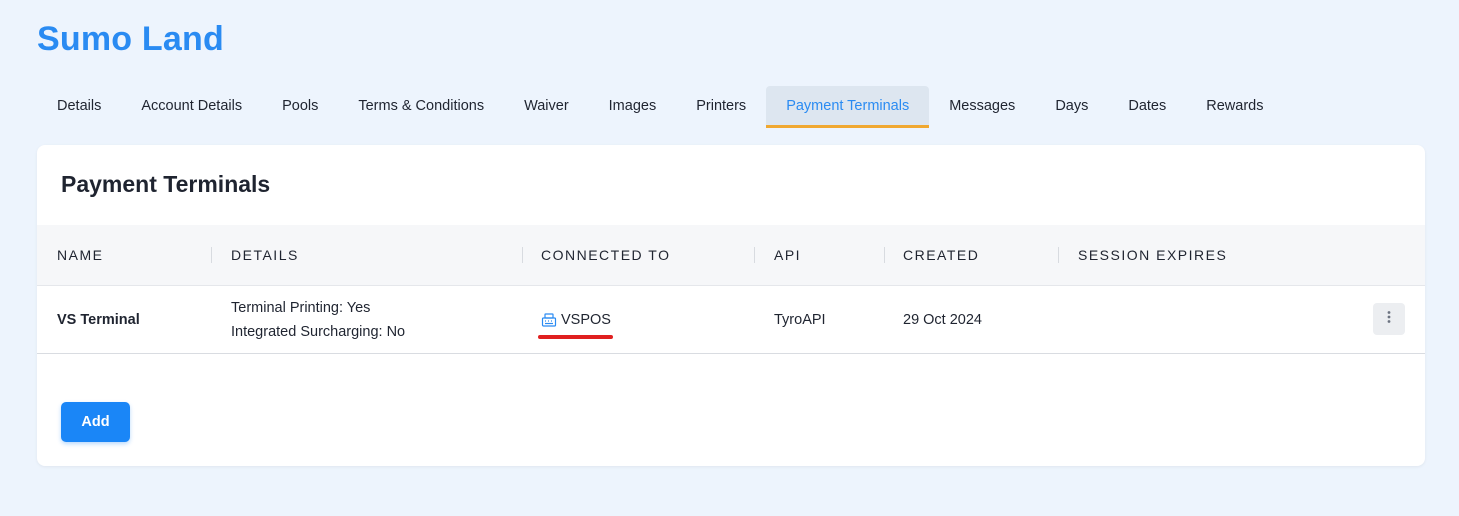 The width and height of the screenshot is (1459, 516). What do you see at coordinates (549, 320) in the screenshot?
I see `cash-register-icon` at bounding box center [549, 320].